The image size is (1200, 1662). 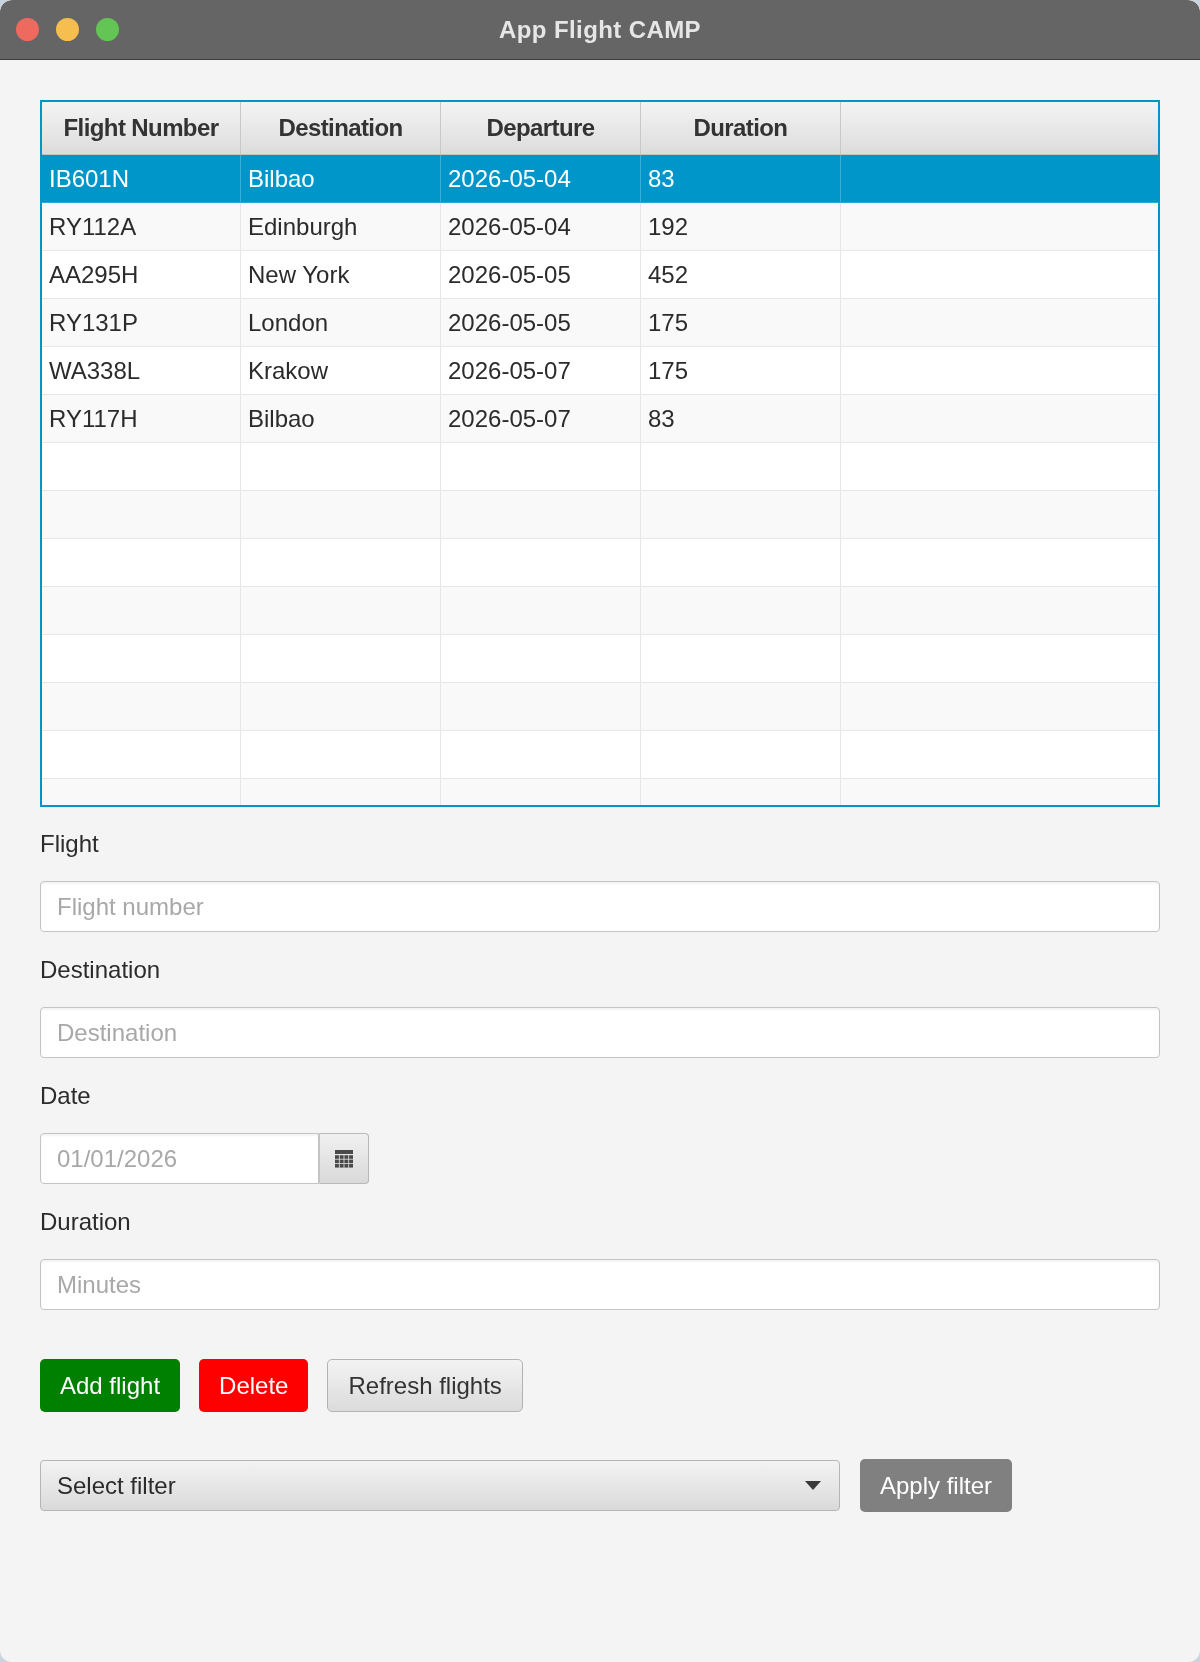 What do you see at coordinates (141, 178) in the screenshot?
I see `table-cell: IB601N` at bounding box center [141, 178].